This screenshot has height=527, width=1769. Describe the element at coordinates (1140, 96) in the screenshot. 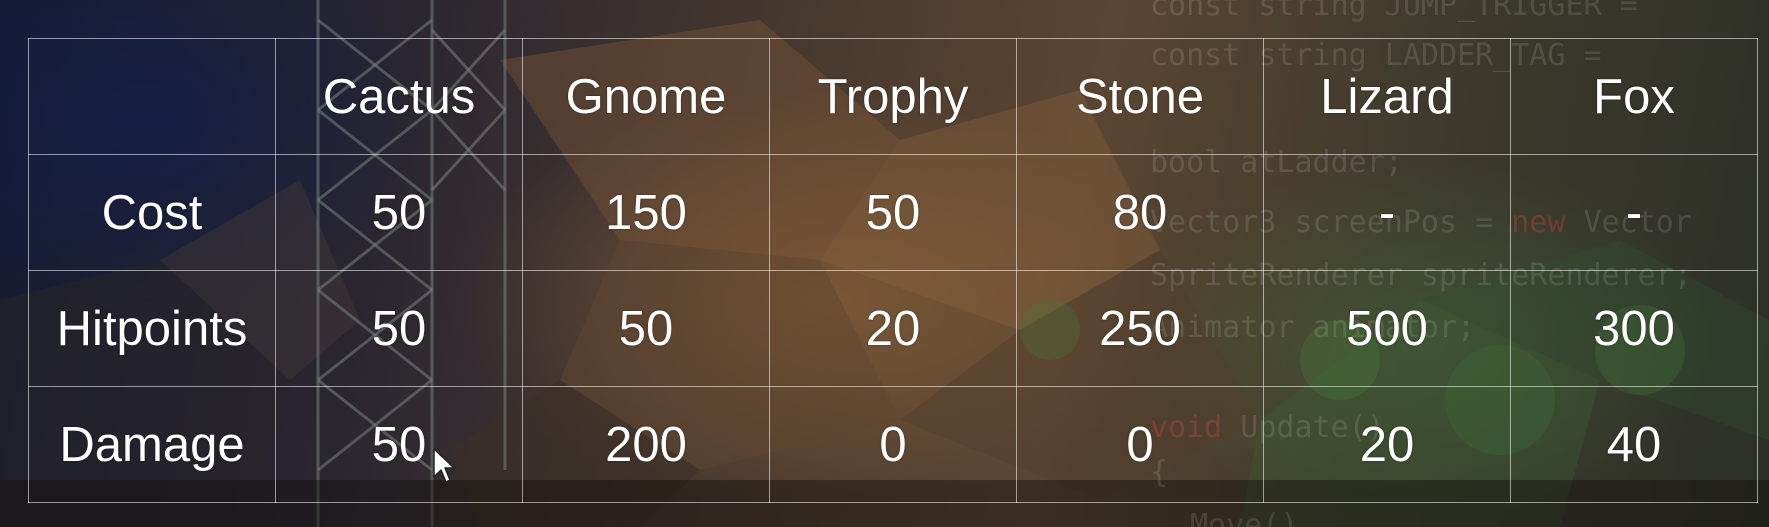

I see `column-header-stone: Stone` at that location.